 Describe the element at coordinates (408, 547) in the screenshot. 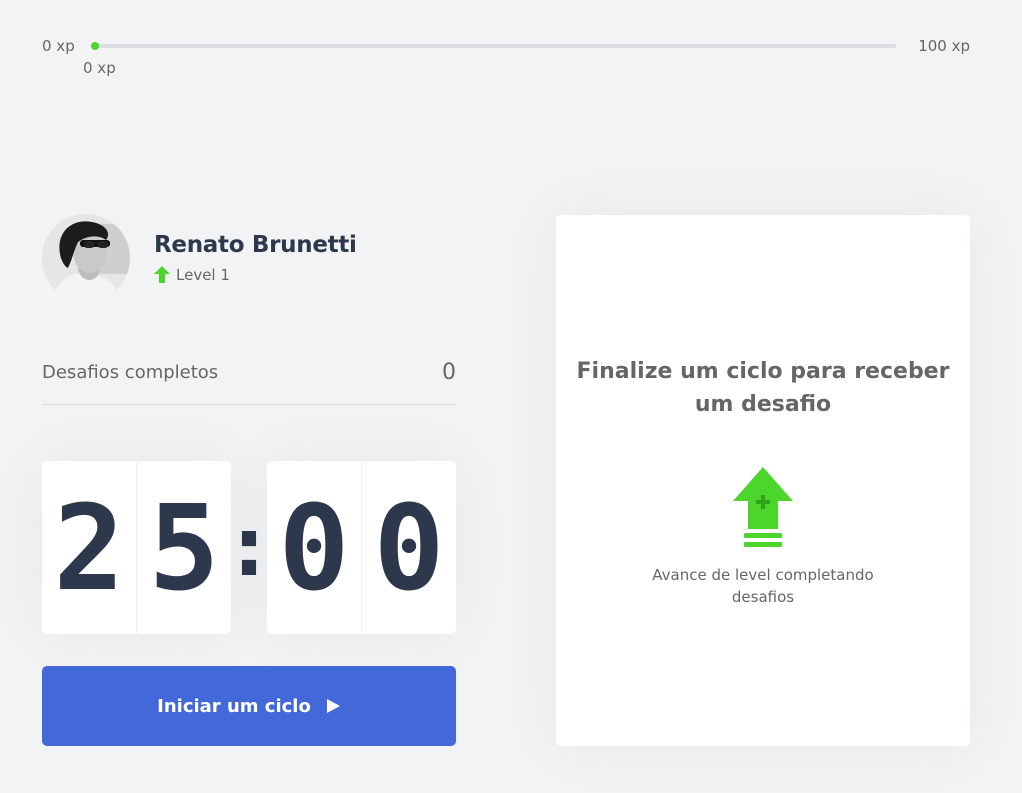

I see `second-digit-right: 0` at that location.